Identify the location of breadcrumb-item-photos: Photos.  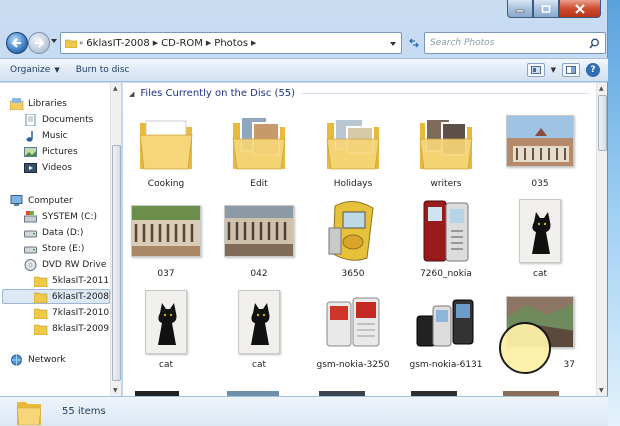
(231, 43).